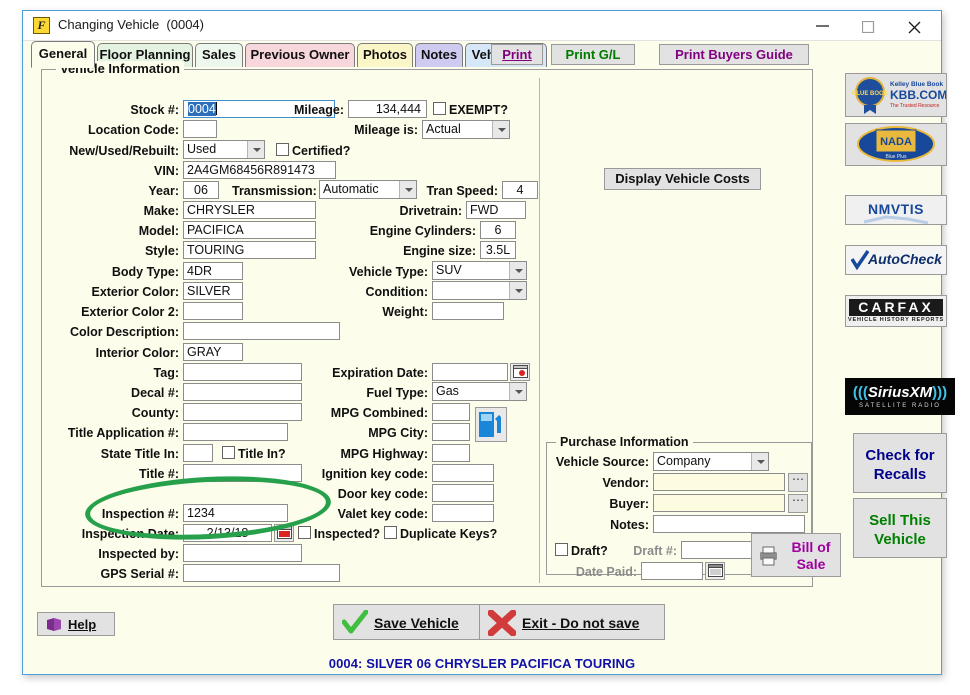 This screenshot has height=695, width=970. What do you see at coordinates (284, 533) in the screenshot?
I see `calendar-icon-inspection-date` at bounding box center [284, 533].